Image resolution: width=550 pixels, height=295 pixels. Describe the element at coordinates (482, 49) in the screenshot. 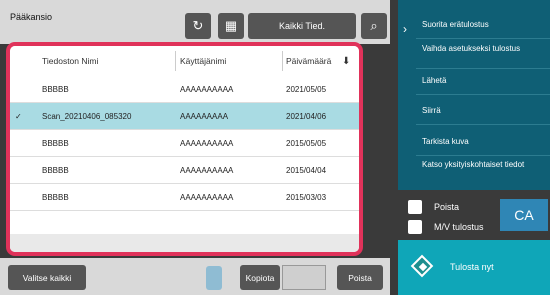

I see `action-change-to-print: Vaihda asetukseksi tulostus` at that location.